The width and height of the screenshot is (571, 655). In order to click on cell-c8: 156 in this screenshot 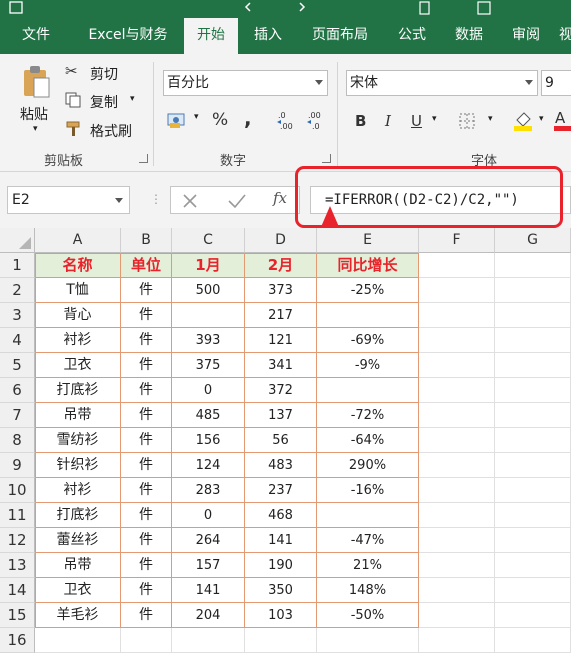, I will do `click(208, 440)`.